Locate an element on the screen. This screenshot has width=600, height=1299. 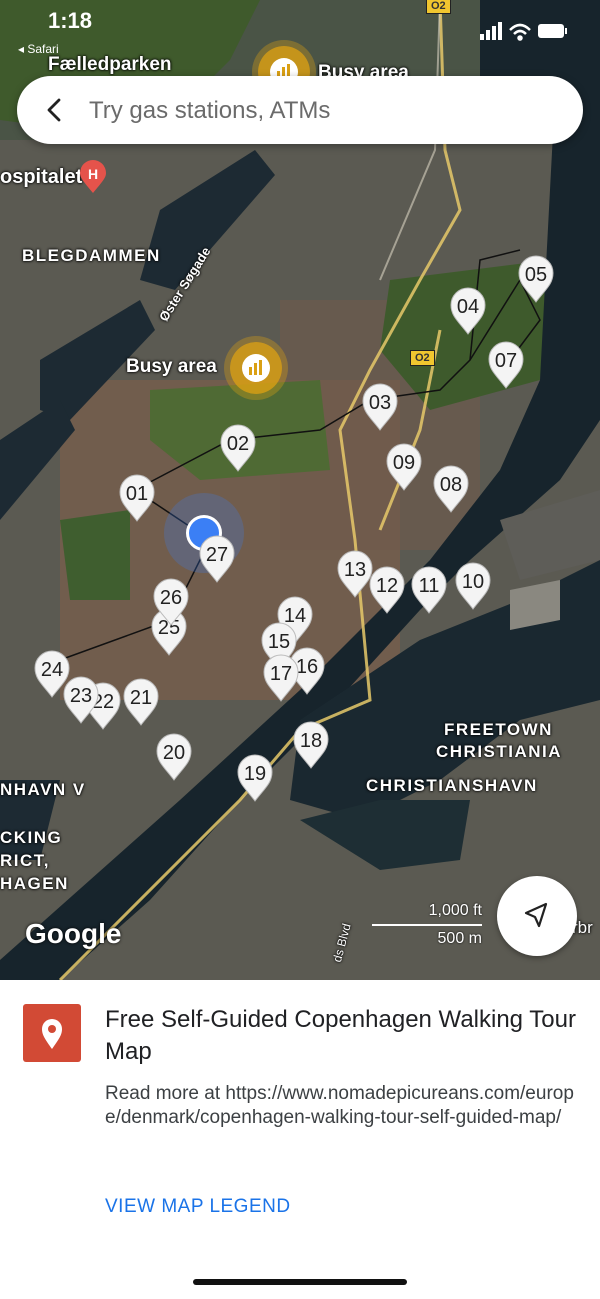
route-shield-o2-mid: O2 is located at coordinates (422, 358).